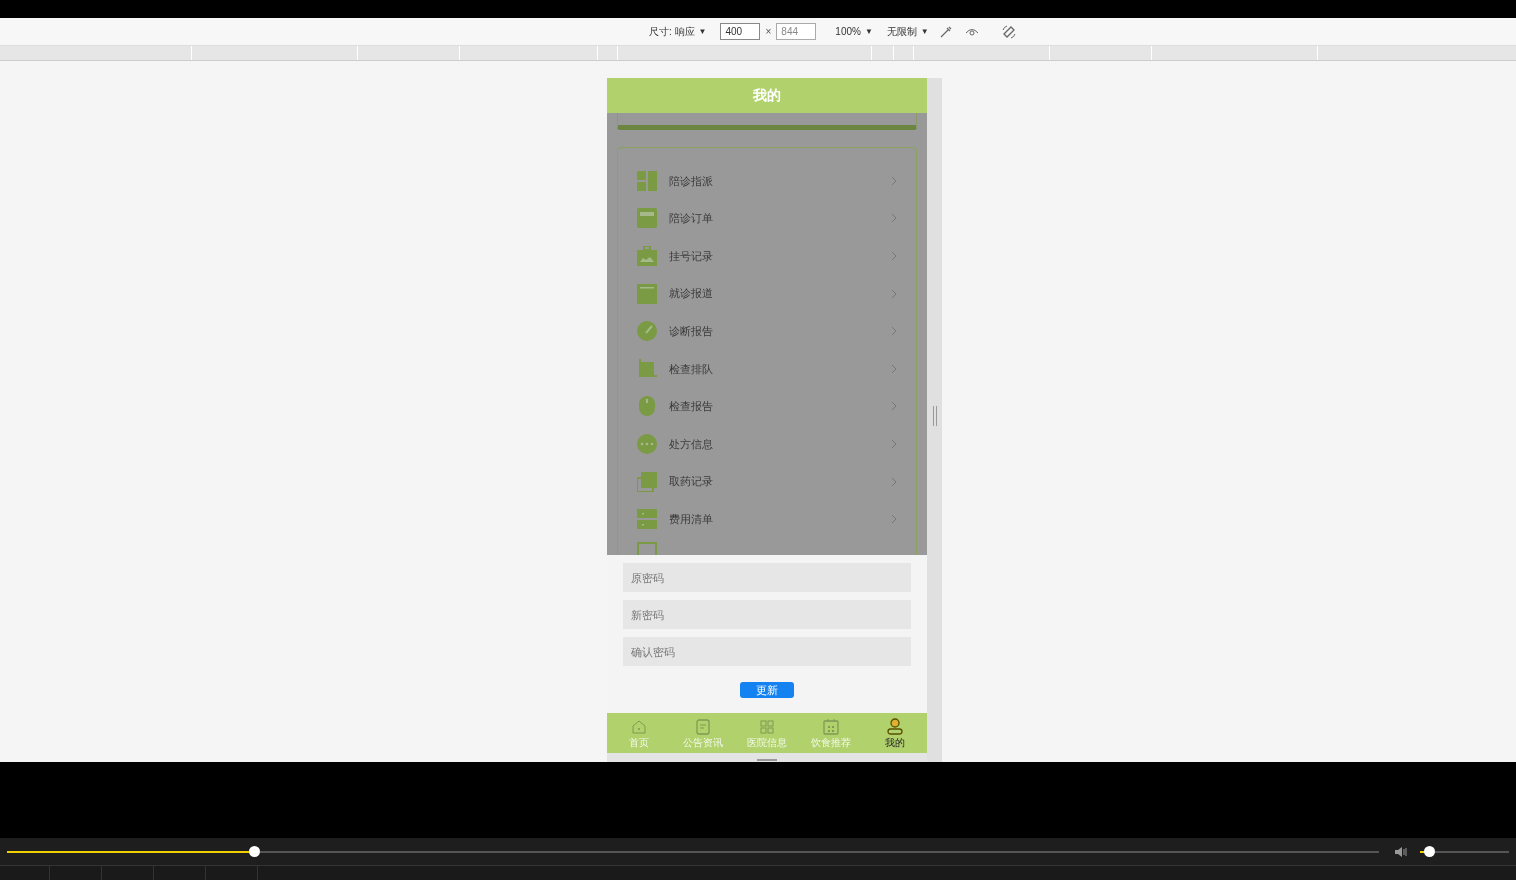 The height and width of the screenshot is (880, 1516). What do you see at coordinates (767, 181) in the screenshot?
I see `menu-item: 陪诊指派` at bounding box center [767, 181].